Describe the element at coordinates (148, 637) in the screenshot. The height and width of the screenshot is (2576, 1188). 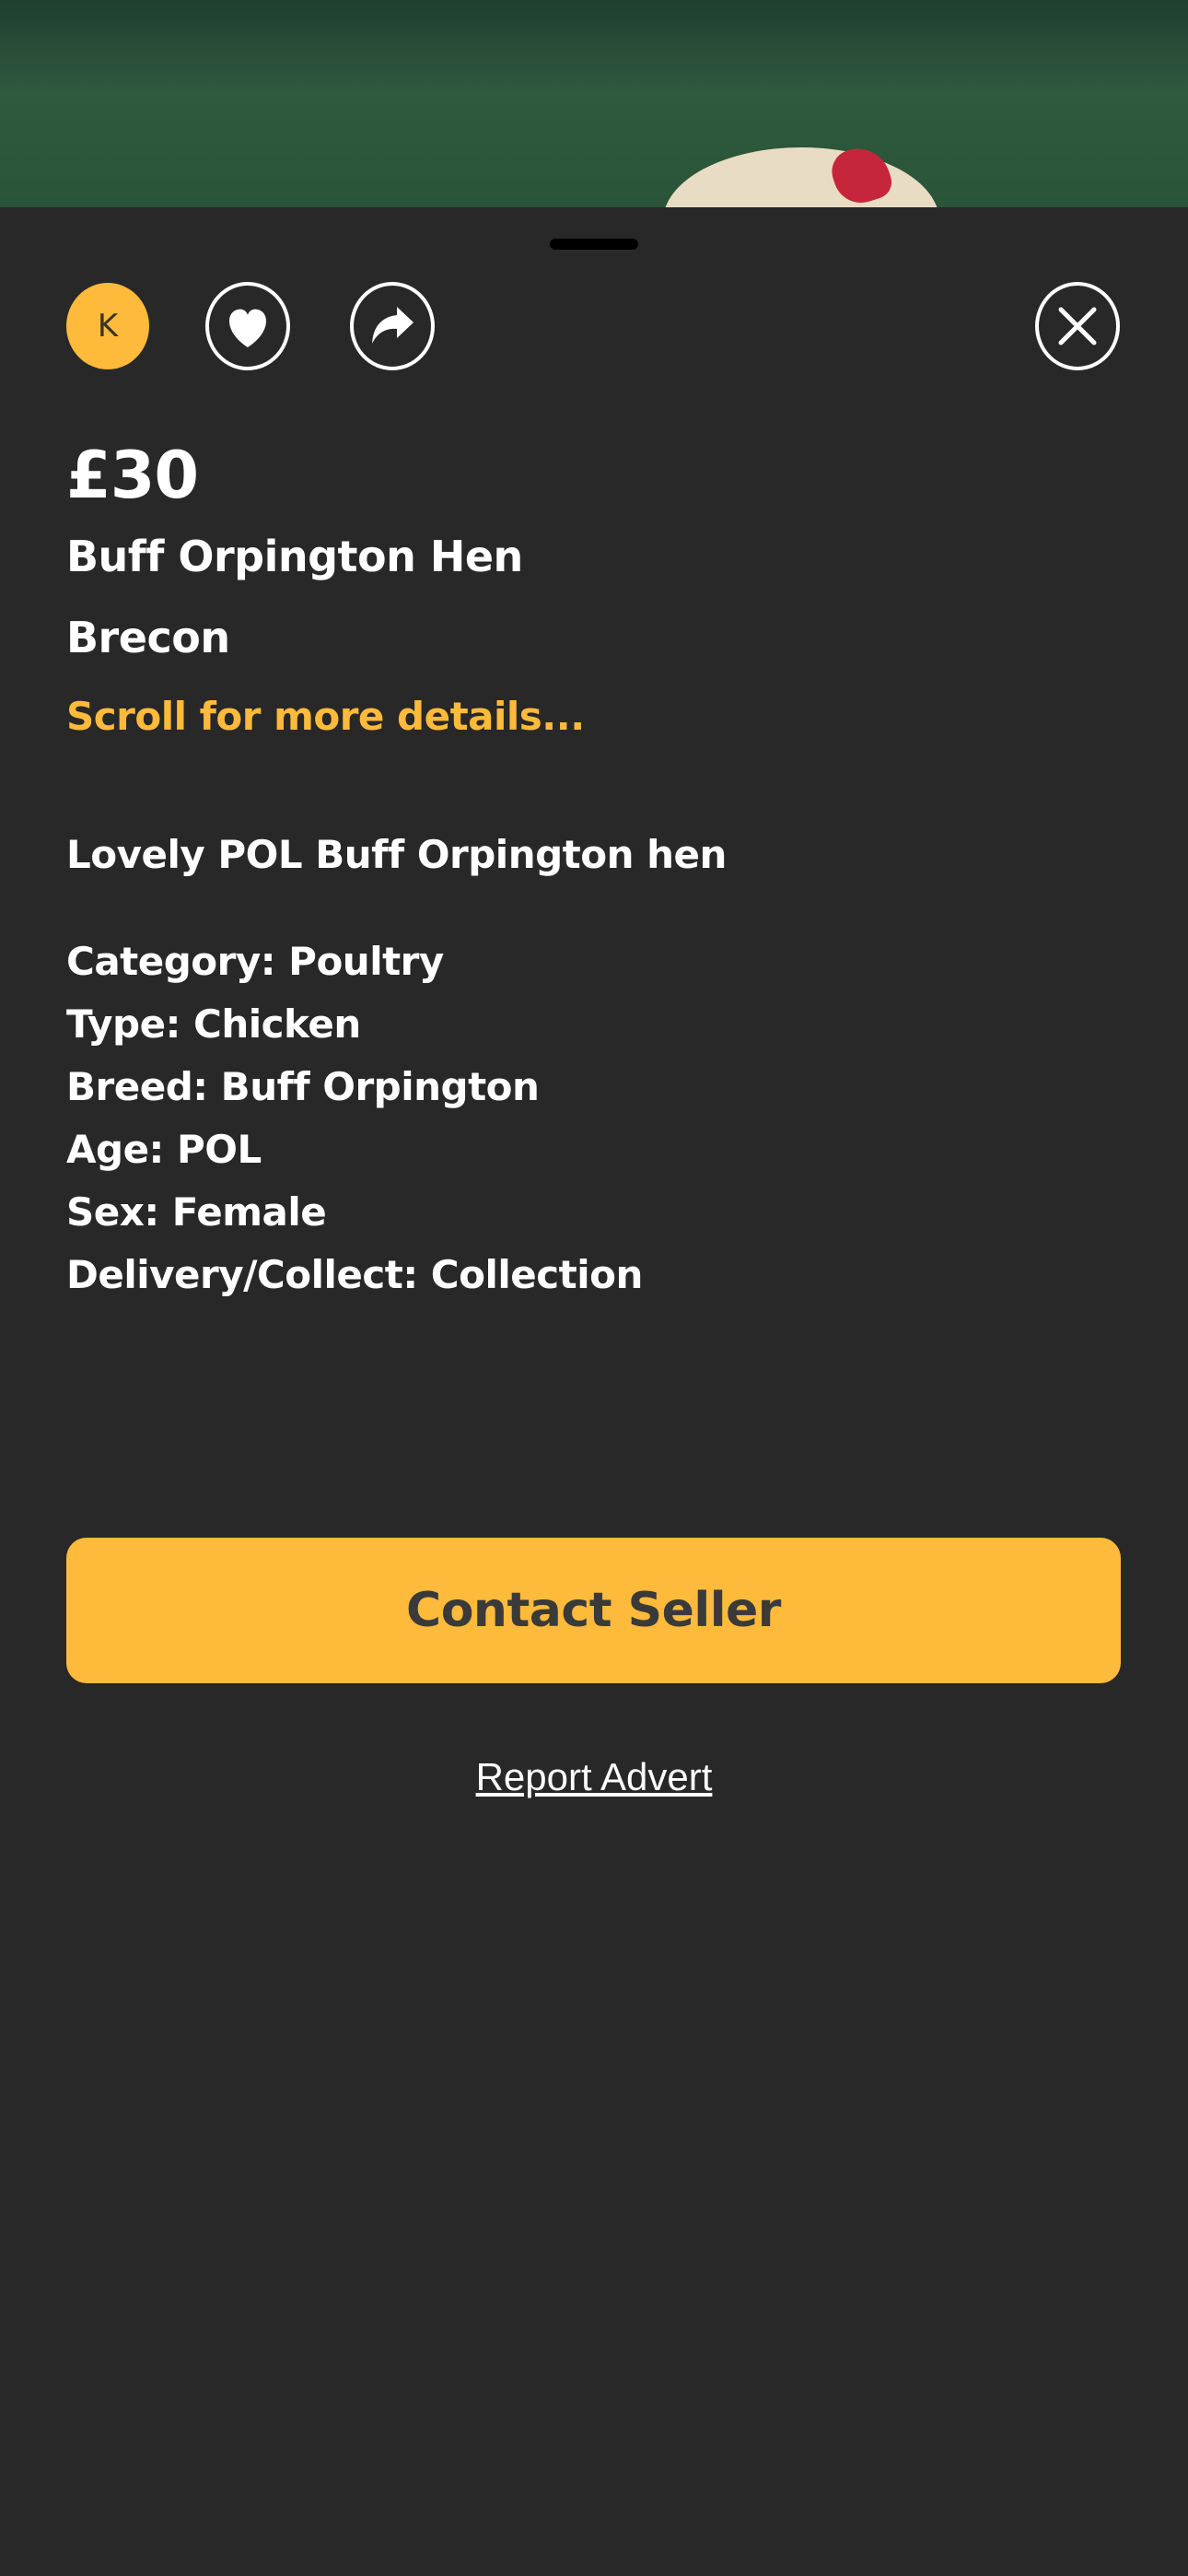
I see `listing-location: Brecon` at that location.